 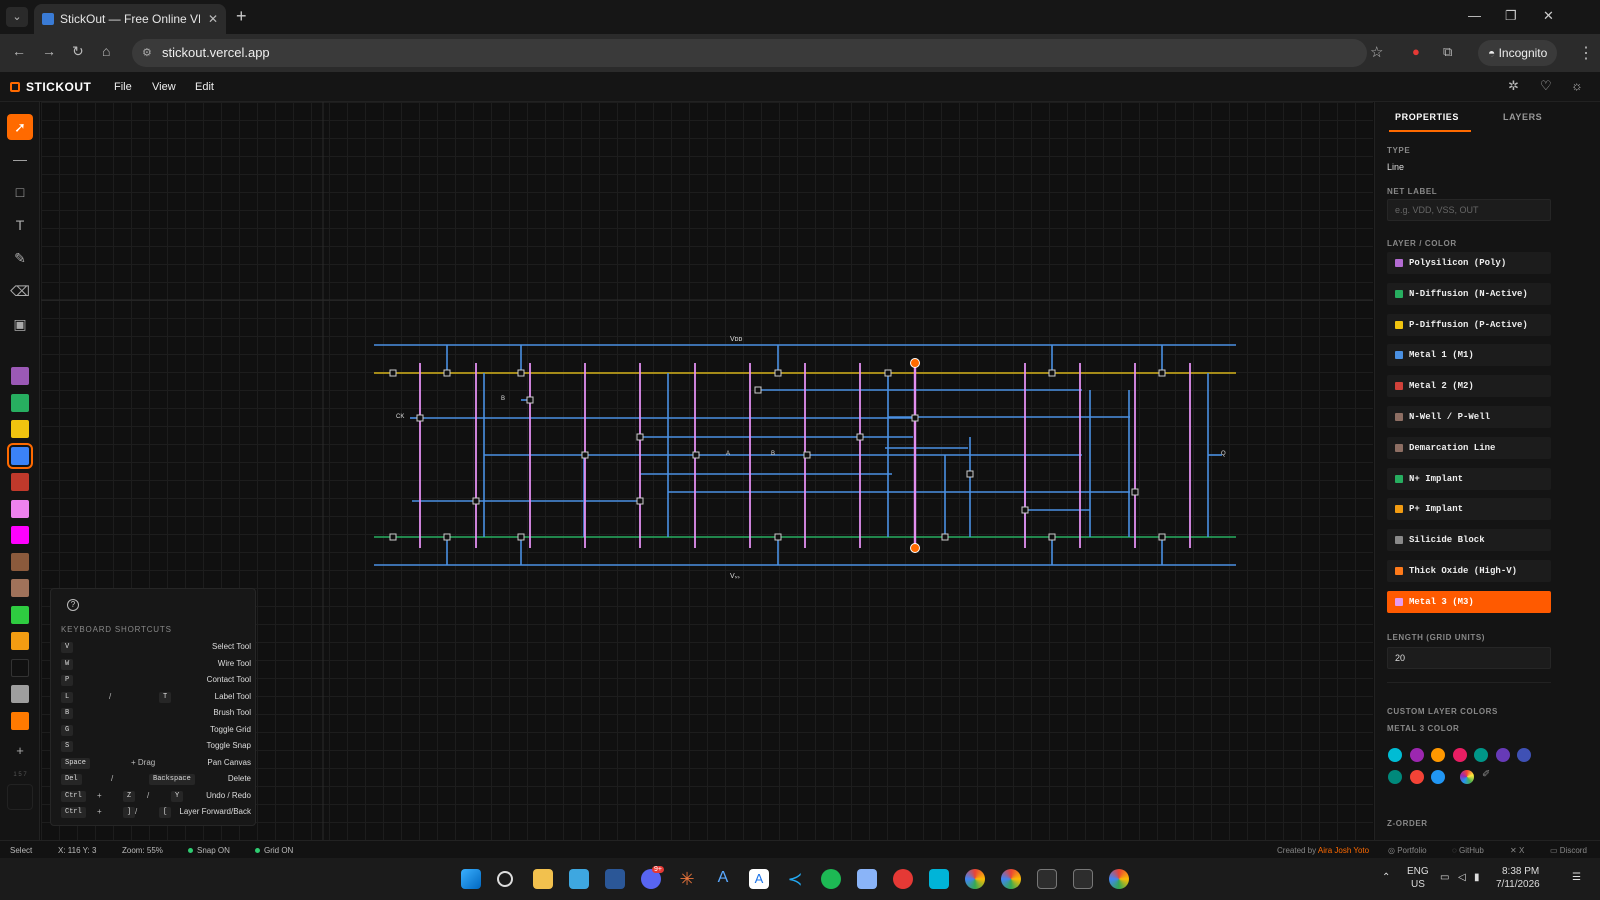 What do you see at coordinates (1444, 877) in the screenshot?
I see `network-icon: ▭` at bounding box center [1444, 877].